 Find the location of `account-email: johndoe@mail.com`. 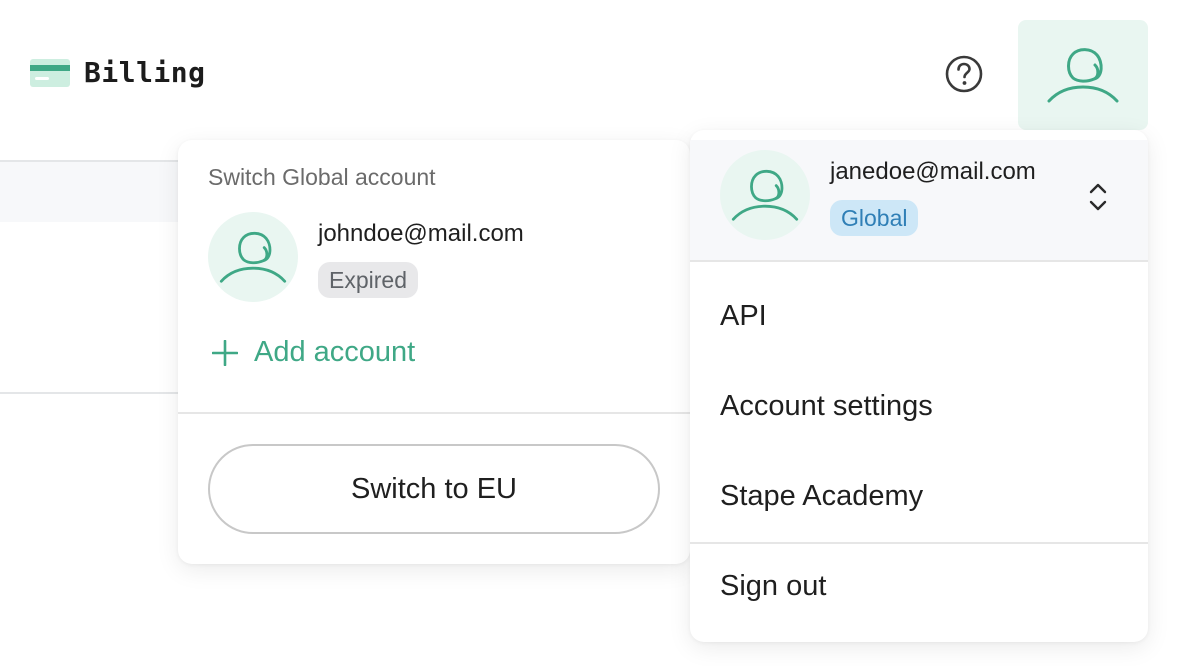

account-email: johndoe@mail.com is located at coordinates (421, 234).